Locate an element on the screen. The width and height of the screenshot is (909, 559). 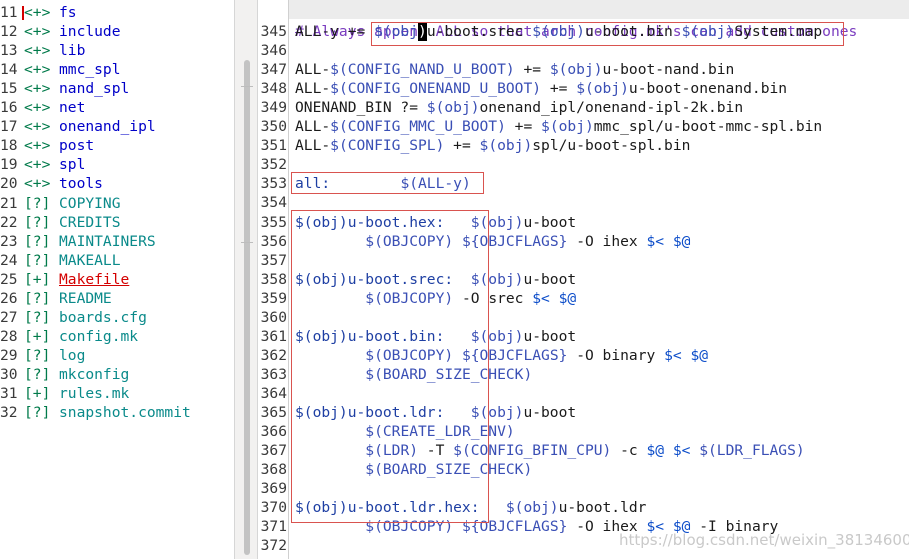
tree-item-label: COPYING is located at coordinates (90, 203).